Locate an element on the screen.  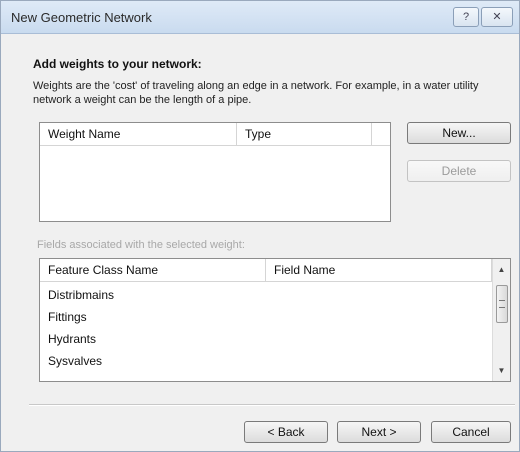
window-title: New Geometric Network is located at coordinates (81, 17).